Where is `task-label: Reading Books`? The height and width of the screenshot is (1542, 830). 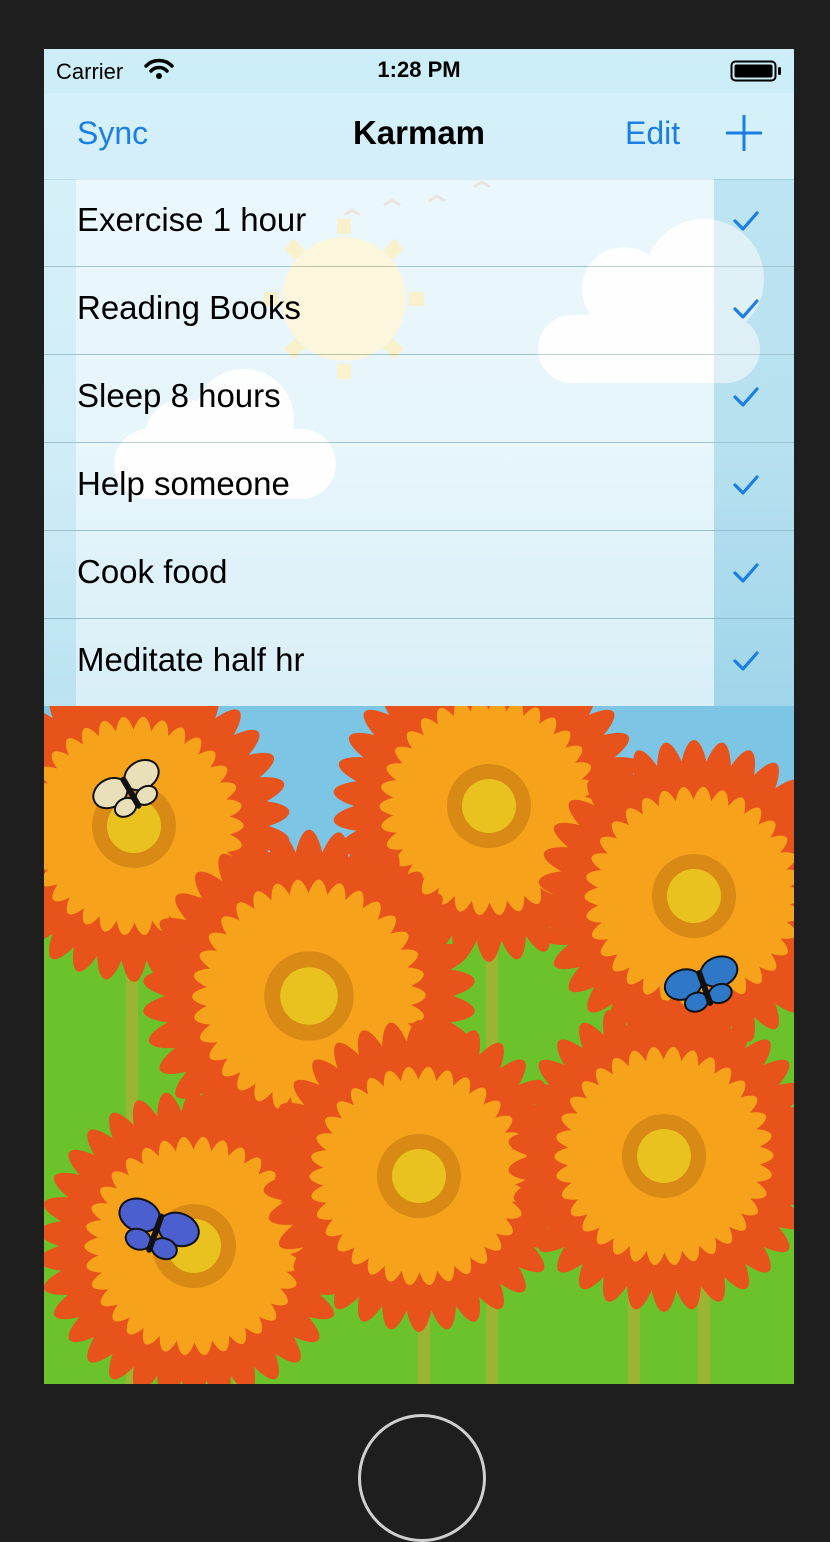 task-label: Reading Books is located at coordinates (189, 307).